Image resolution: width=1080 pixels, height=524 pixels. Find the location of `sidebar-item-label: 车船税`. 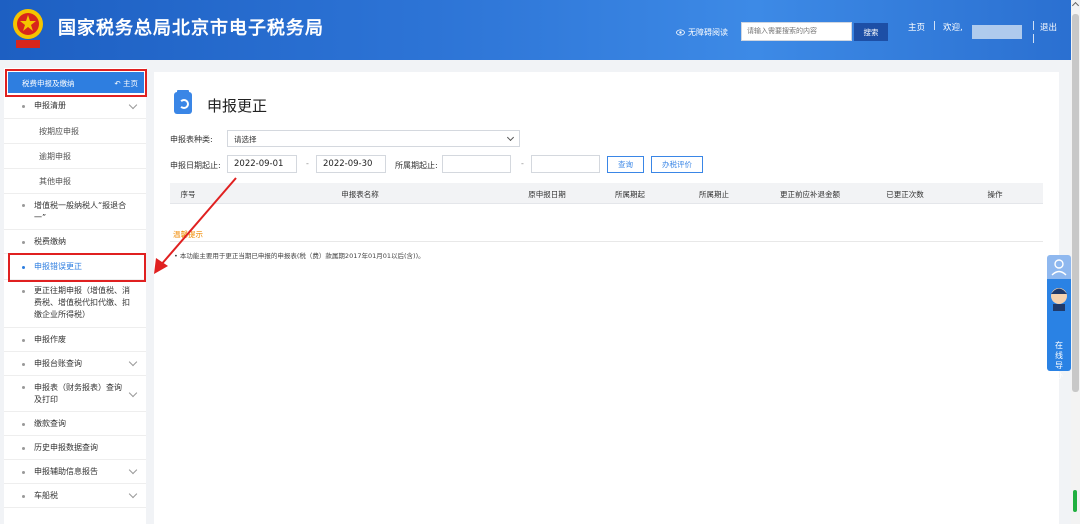

sidebar-item-label: 车船税 is located at coordinates (46, 495).